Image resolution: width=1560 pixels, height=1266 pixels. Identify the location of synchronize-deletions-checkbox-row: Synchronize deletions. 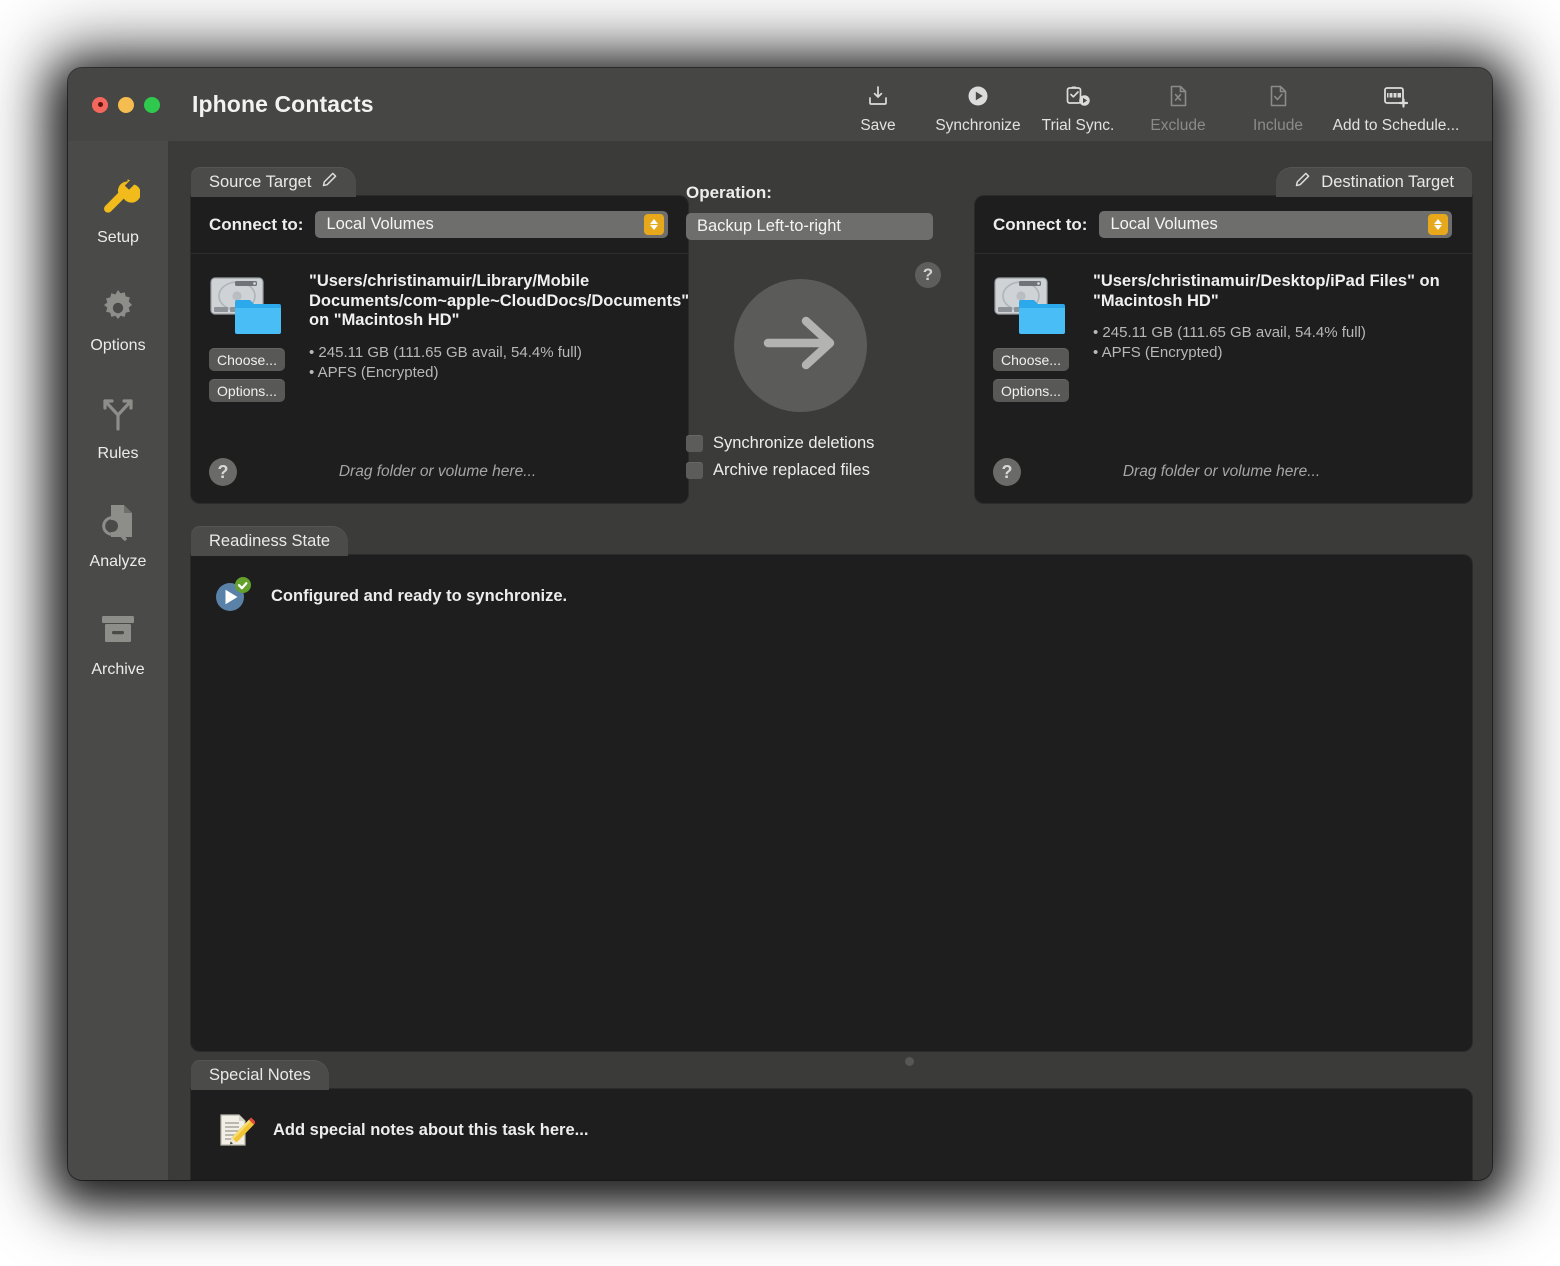
(780, 443).